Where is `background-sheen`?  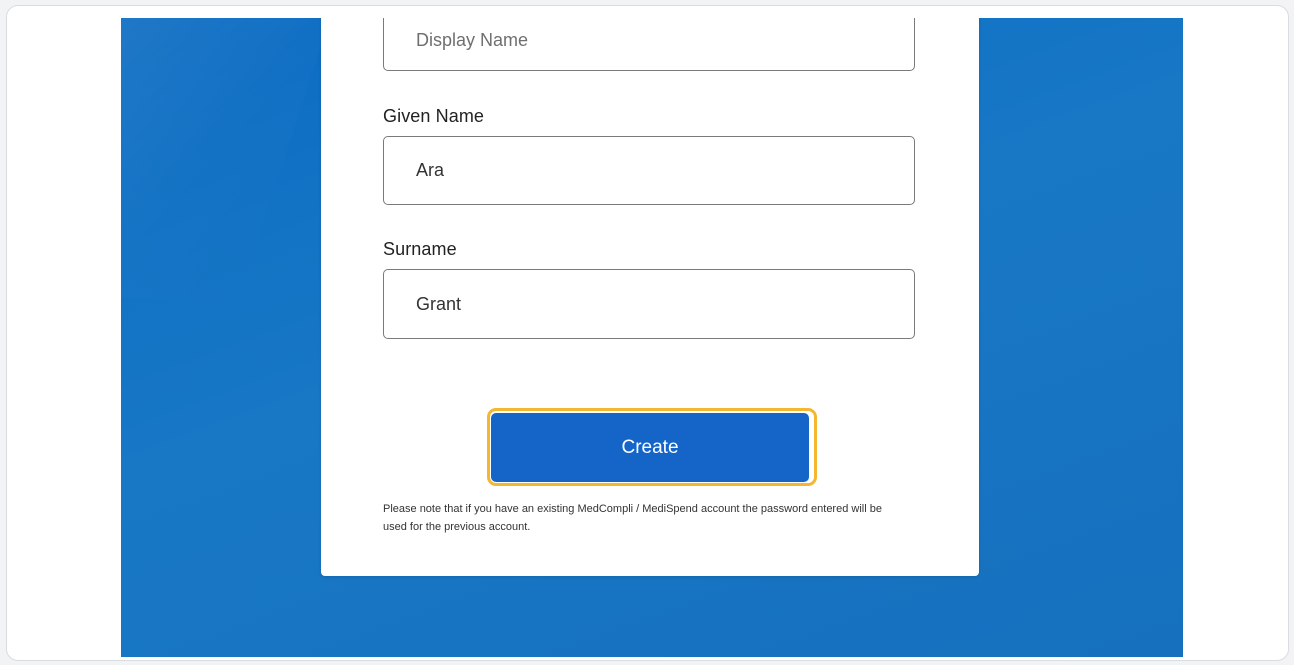 background-sheen is located at coordinates (232, 158).